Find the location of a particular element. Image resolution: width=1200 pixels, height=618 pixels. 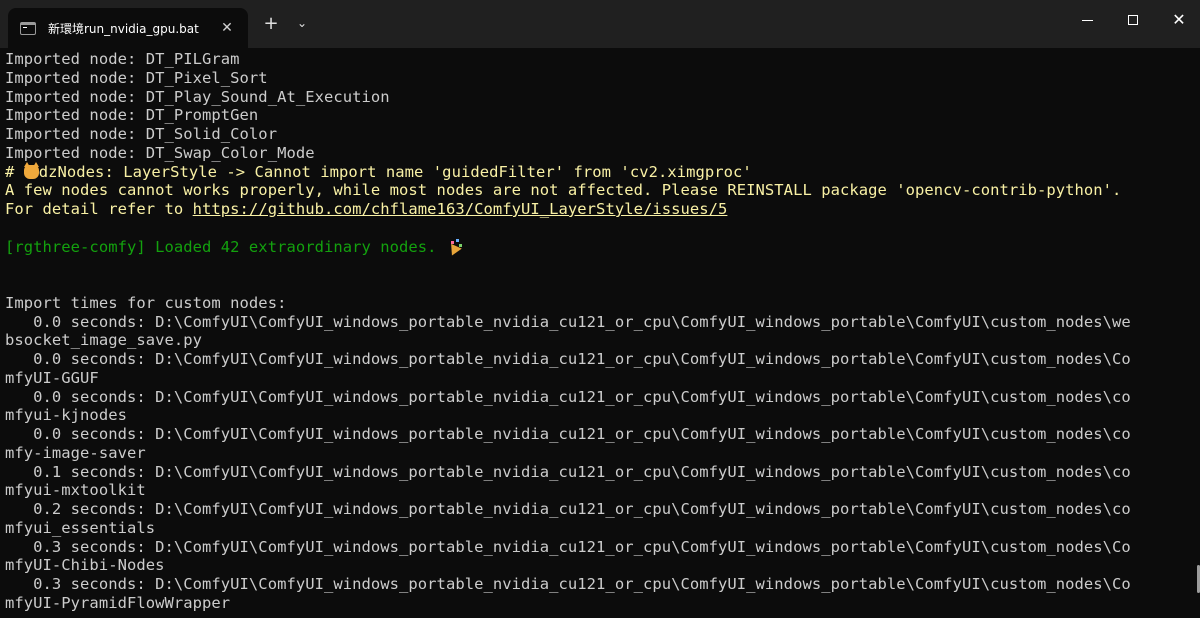

output-line: Imported node: DT_PromptGen is located at coordinates (132, 115).